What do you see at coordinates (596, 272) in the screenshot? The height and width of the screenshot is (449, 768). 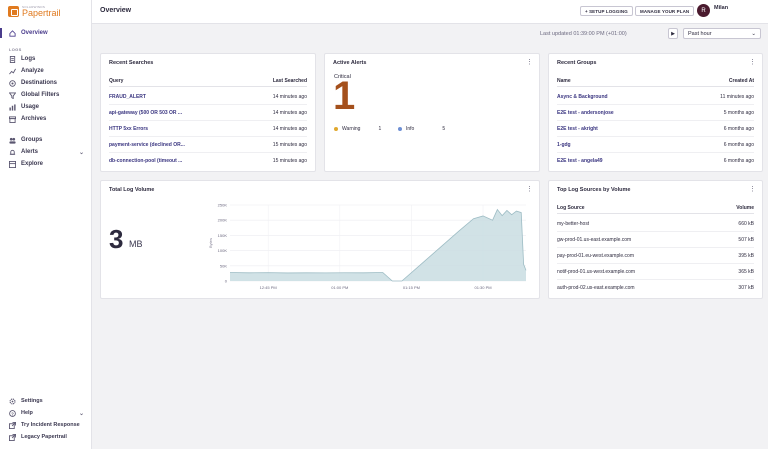 I see `log-source-name: notif-prod-01.us-west.example.com` at bounding box center [596, 272].